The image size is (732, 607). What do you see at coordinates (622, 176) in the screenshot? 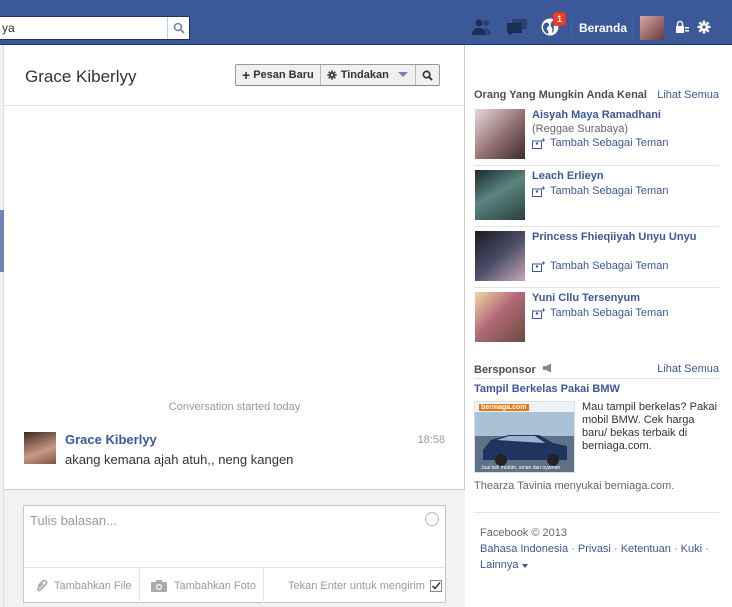
I see `suggestion-name: Leach Erlieyn` at bounding box center [622, 176].